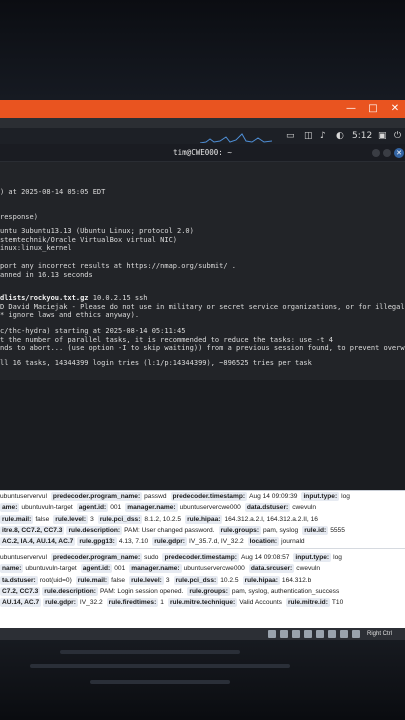 This screenshot has height=720, width=405. Describe the element at coordinates (373, 109) in the screenshot. I see `maximize-button: □` at that location.